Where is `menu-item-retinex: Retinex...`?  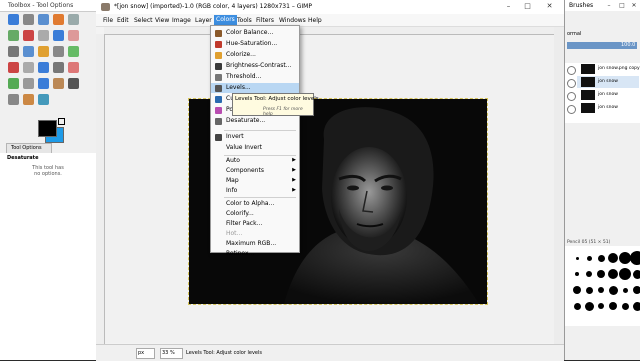 menu-item-retinex: Retinex... is located at coordinates (255, 254).